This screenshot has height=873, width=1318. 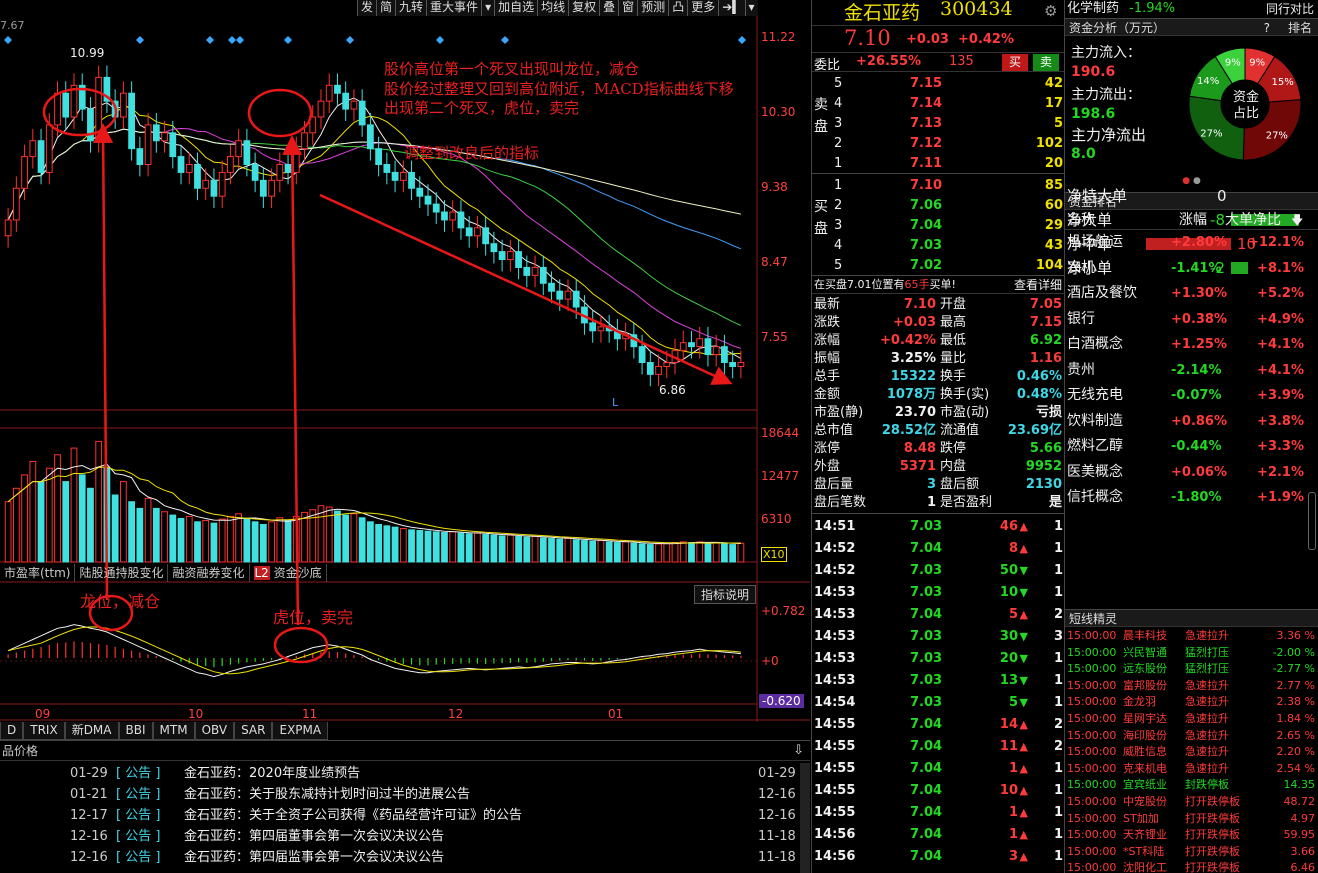 I want to click on toolbar-item: 九转, so click(x=411, y=8).